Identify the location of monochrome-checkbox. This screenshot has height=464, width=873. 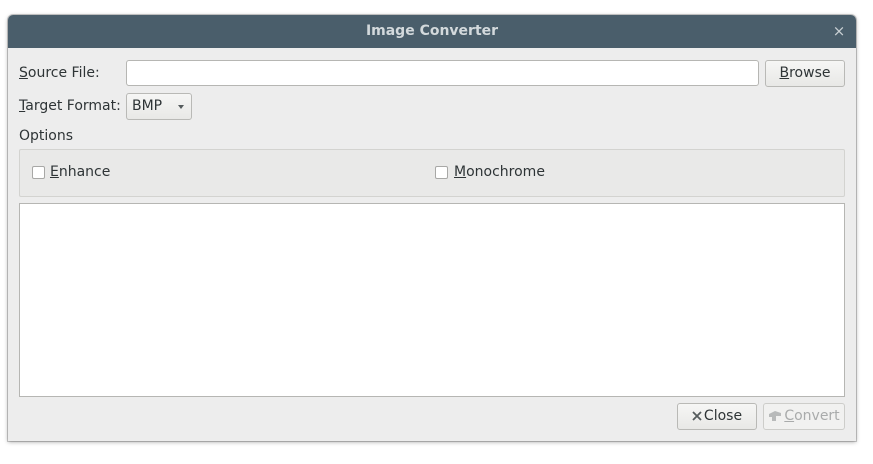
(441, 172).